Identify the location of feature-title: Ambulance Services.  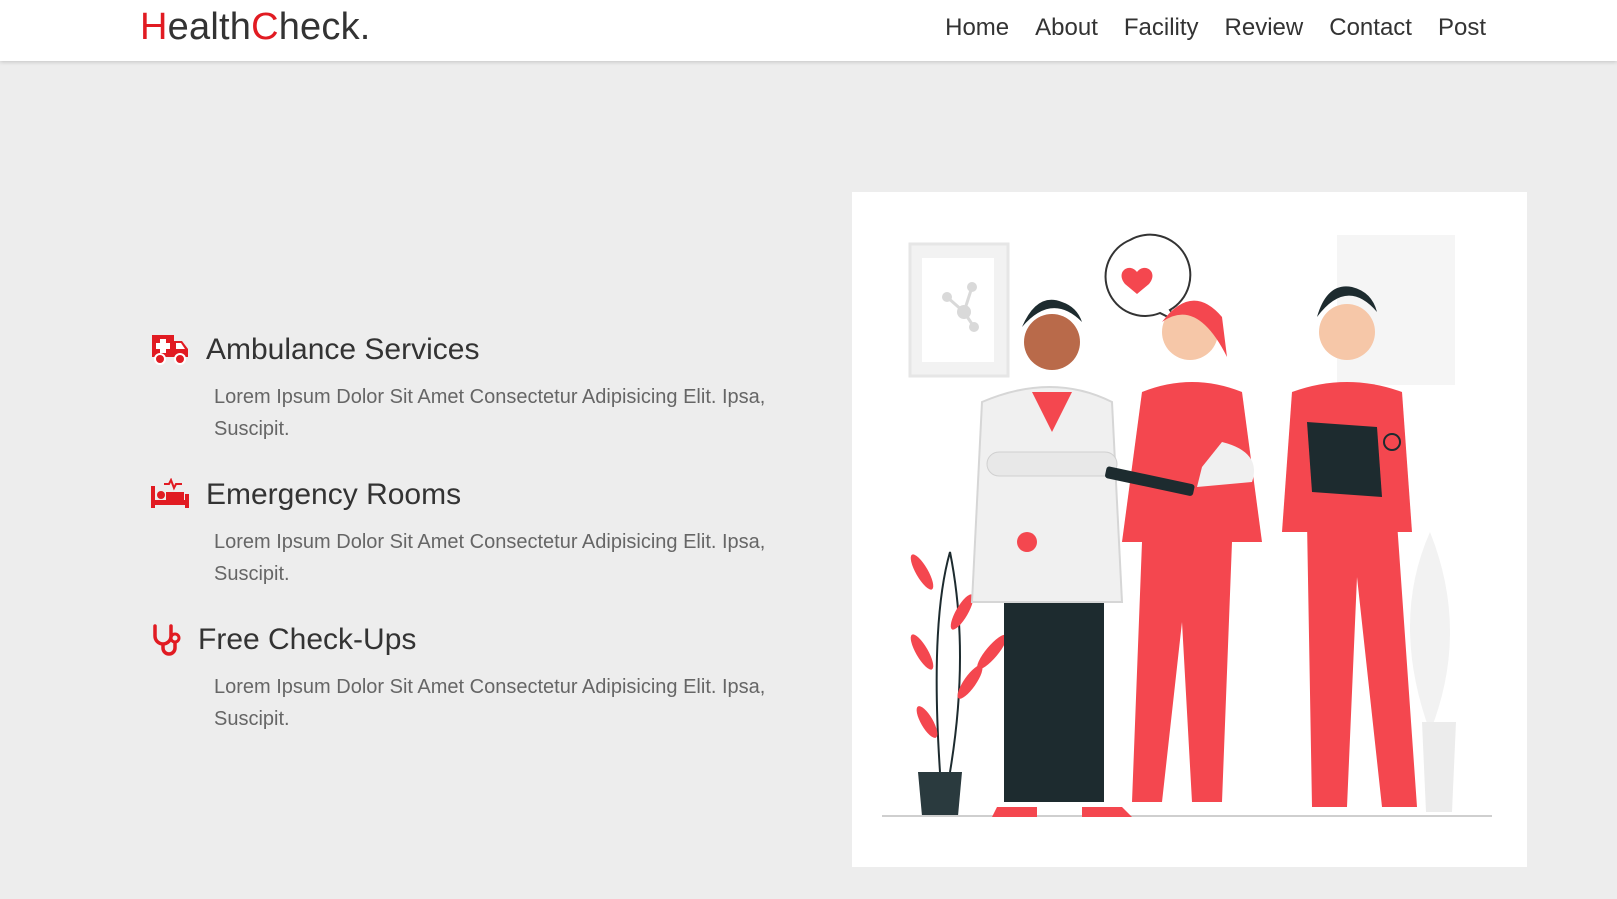
(343, 349).